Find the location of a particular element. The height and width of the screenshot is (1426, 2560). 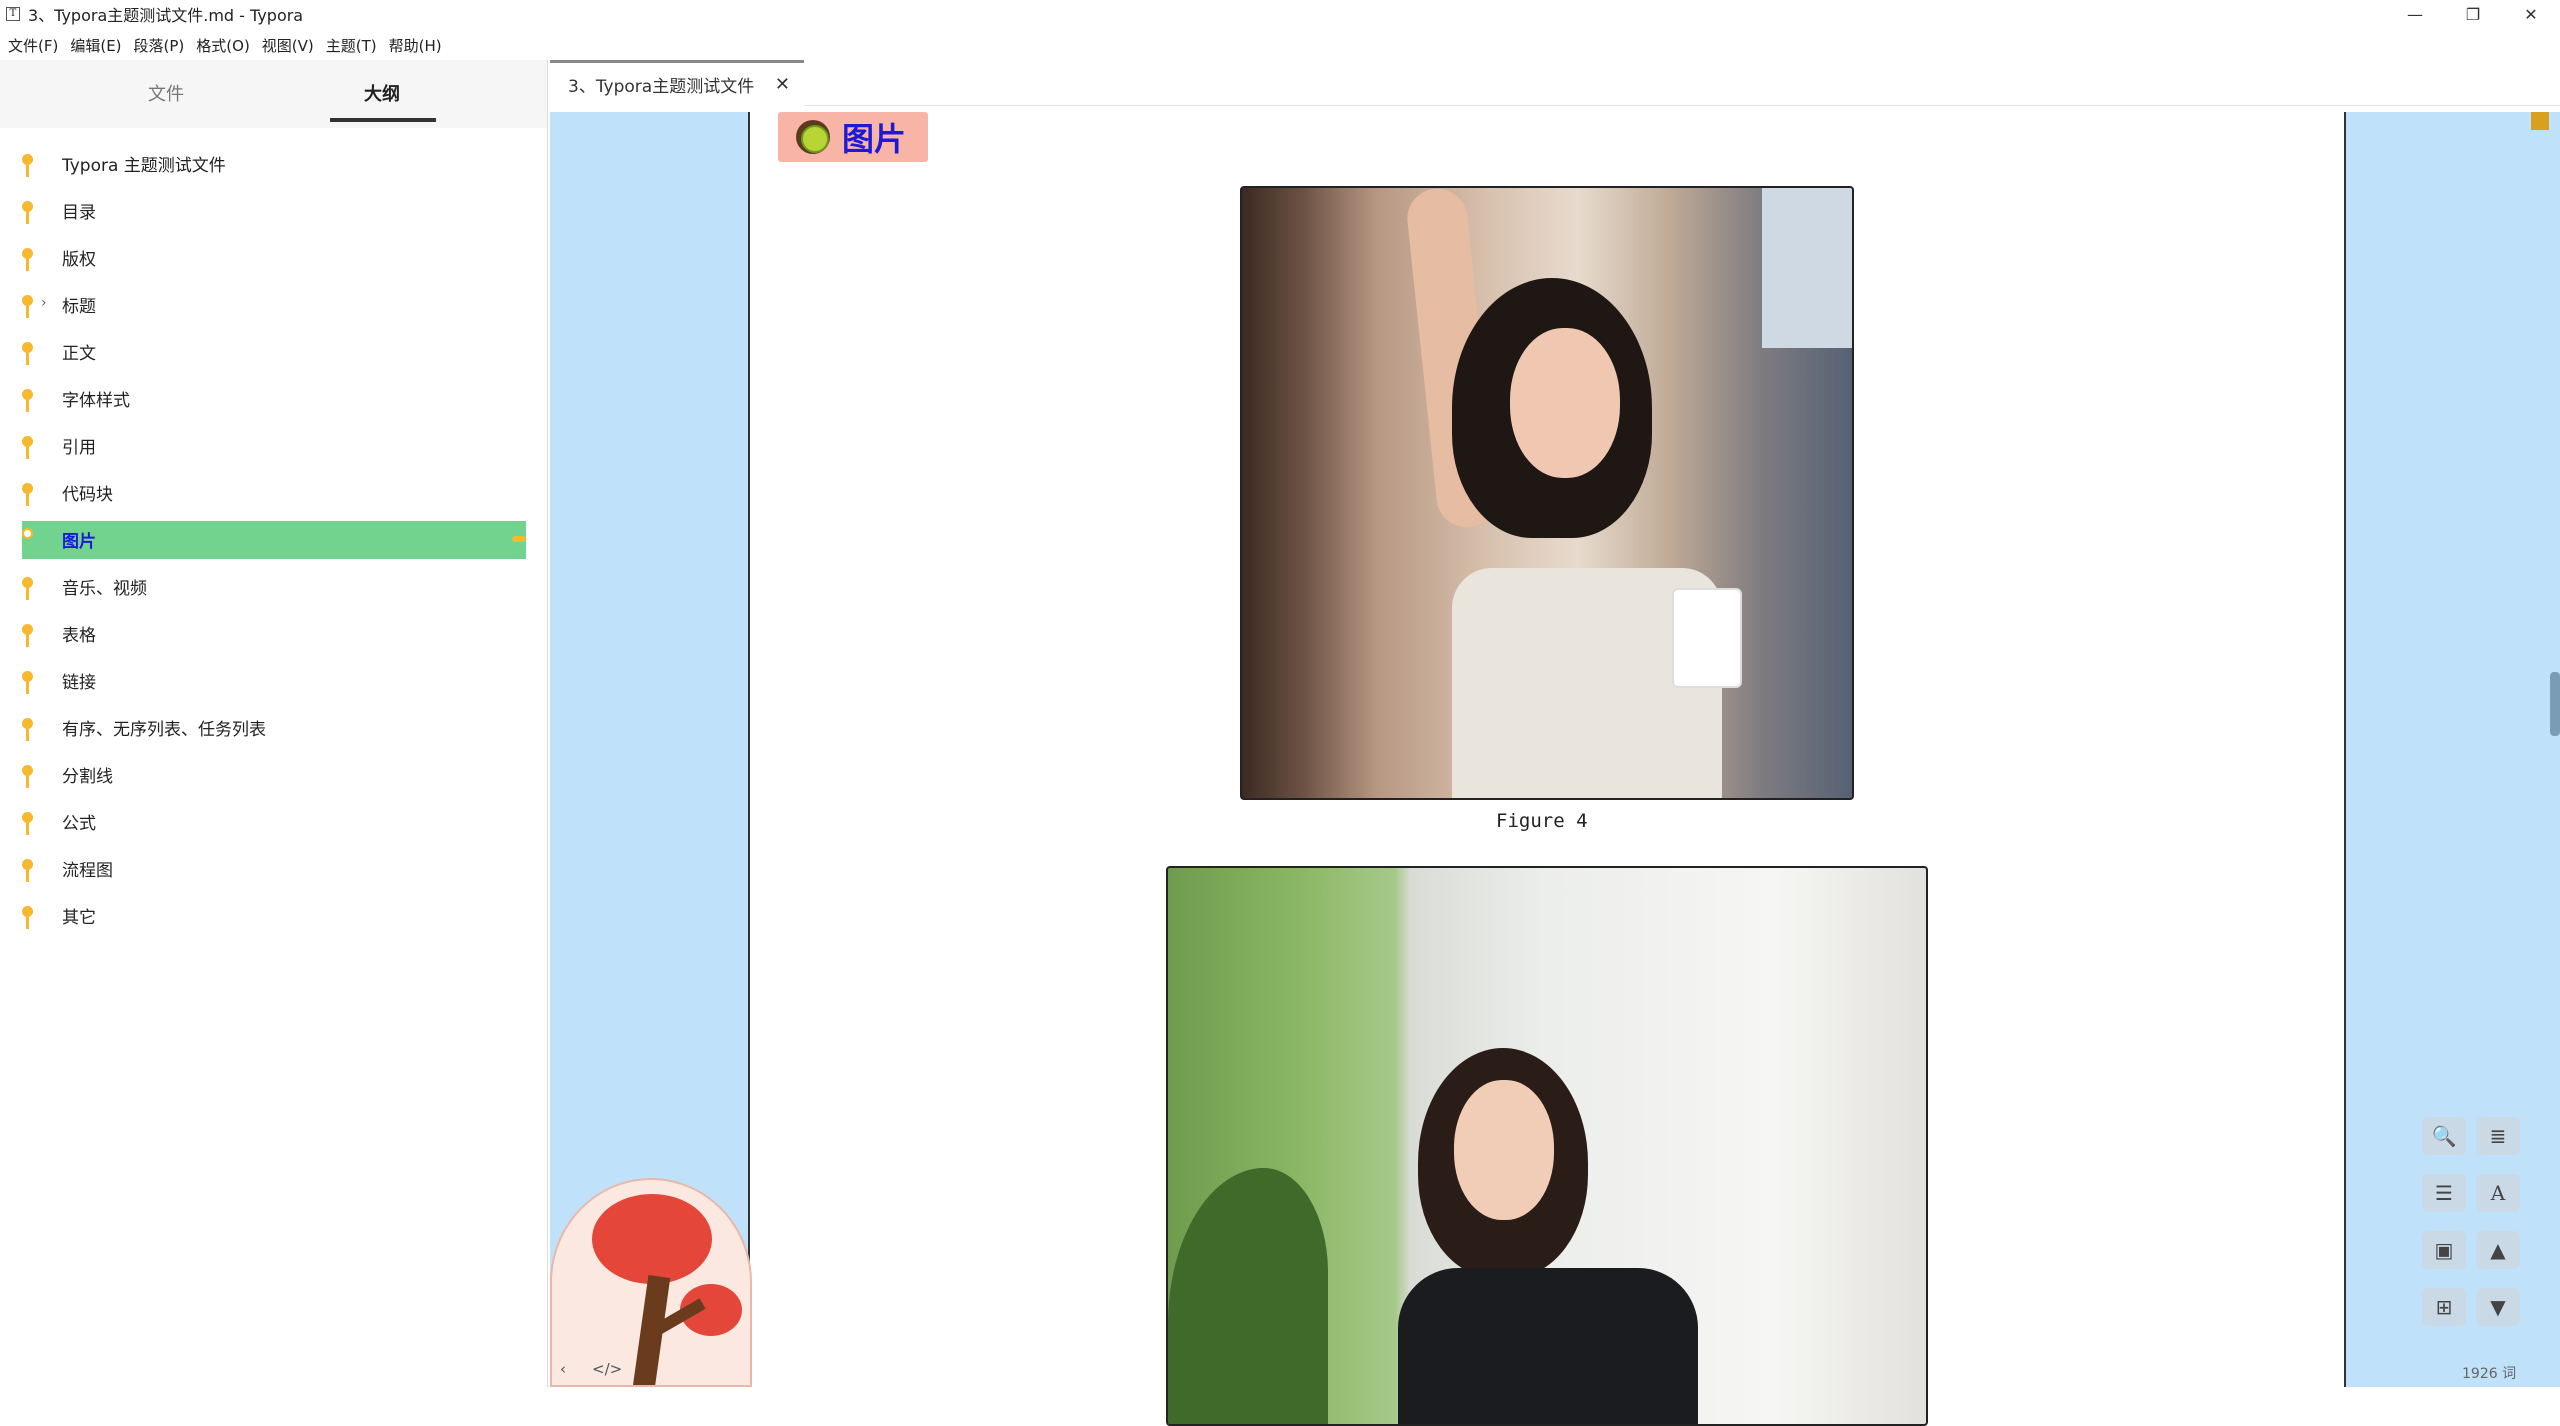

font-icon: A is located at coordinates (2498, 1193).